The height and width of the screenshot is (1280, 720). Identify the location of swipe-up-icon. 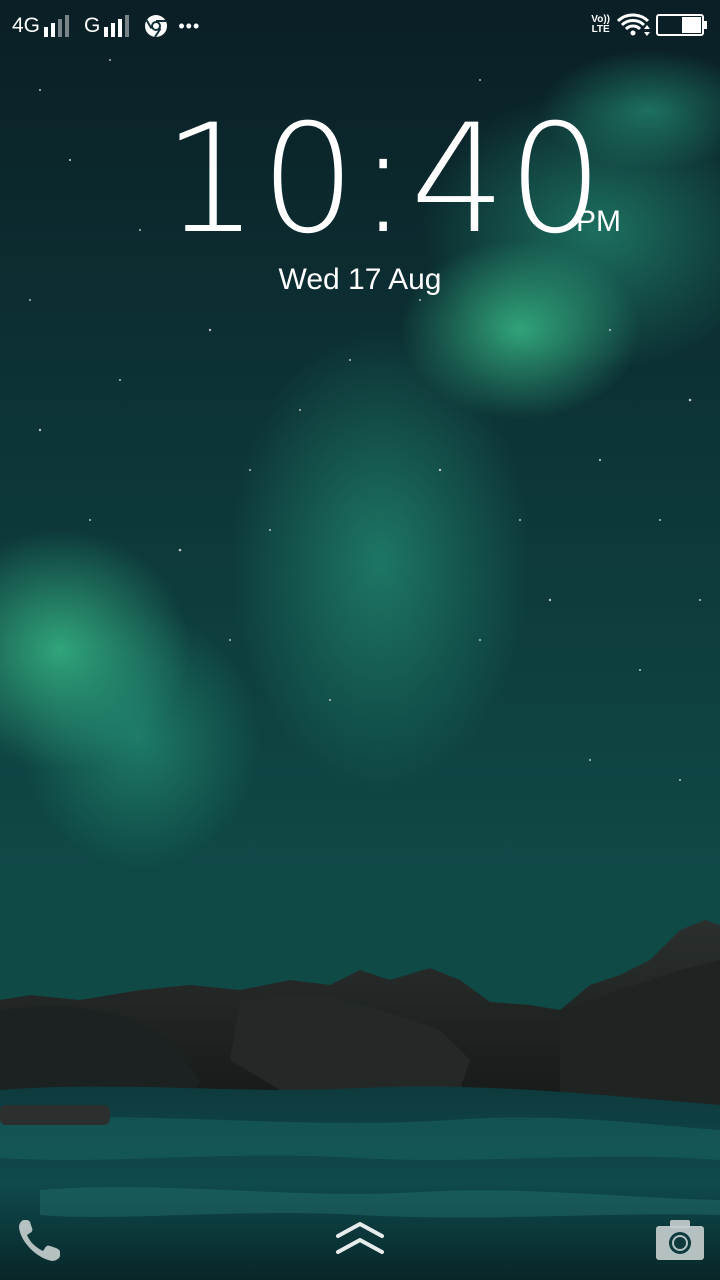
(360, 1238).